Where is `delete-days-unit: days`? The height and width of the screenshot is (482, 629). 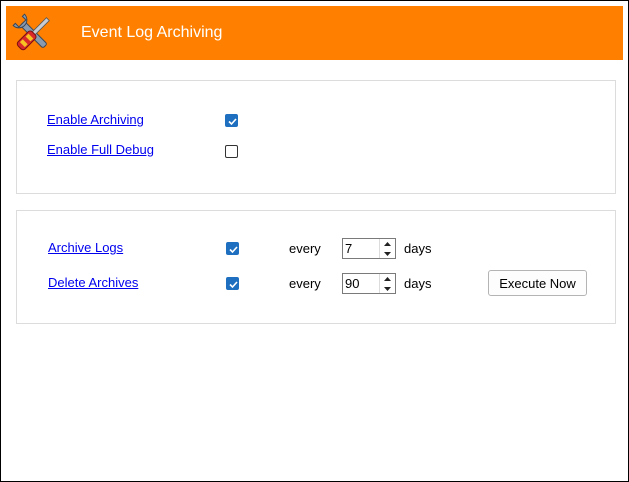
delete-days-unit: days is located at coordinates (418, 283).